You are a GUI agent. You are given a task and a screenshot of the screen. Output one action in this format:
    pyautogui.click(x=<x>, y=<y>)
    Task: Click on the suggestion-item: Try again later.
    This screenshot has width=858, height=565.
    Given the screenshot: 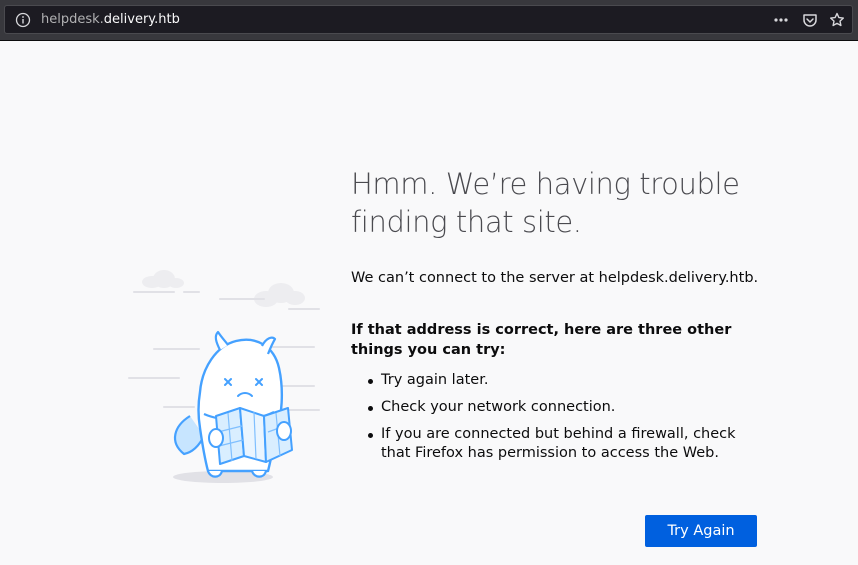 What is the action you would take?
    pyautogui.click(x=558, y=380)
    